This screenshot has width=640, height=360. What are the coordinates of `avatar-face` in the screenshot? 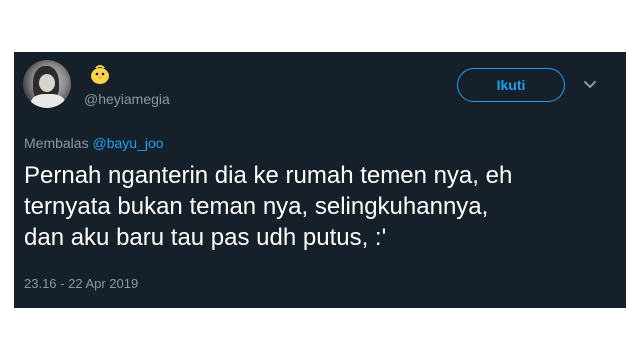 It's located at (47, 83).